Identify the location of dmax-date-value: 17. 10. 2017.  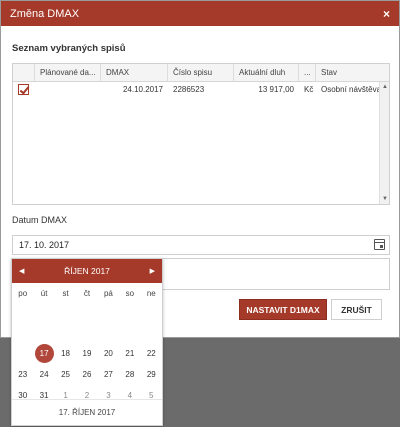
(44, 245).